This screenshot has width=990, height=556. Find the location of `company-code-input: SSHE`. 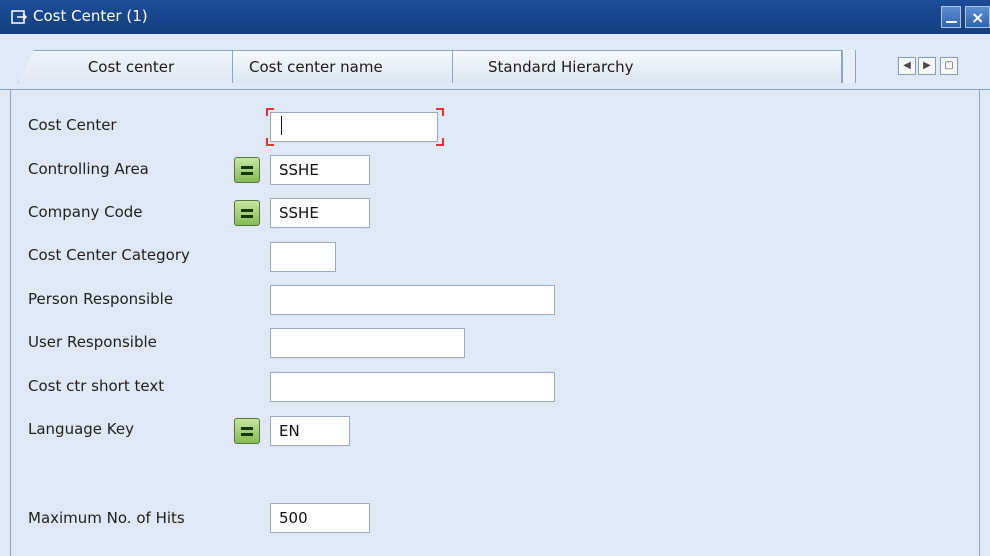

company-code-input: SSHE is located at coordinates (320, 213).